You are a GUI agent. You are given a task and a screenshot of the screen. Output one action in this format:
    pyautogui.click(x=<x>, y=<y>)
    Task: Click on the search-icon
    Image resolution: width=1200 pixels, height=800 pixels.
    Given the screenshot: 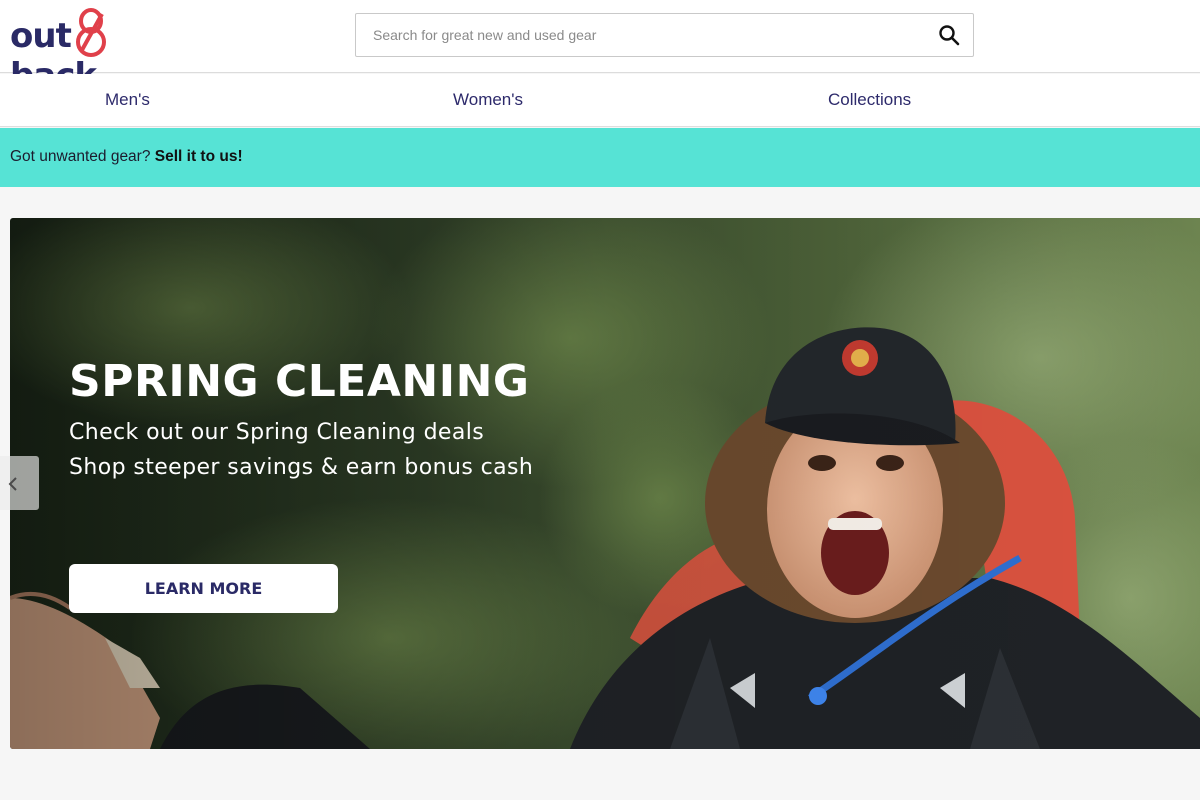 What is the action you would take?
    pyautogui.click(x=949, y=35)
    